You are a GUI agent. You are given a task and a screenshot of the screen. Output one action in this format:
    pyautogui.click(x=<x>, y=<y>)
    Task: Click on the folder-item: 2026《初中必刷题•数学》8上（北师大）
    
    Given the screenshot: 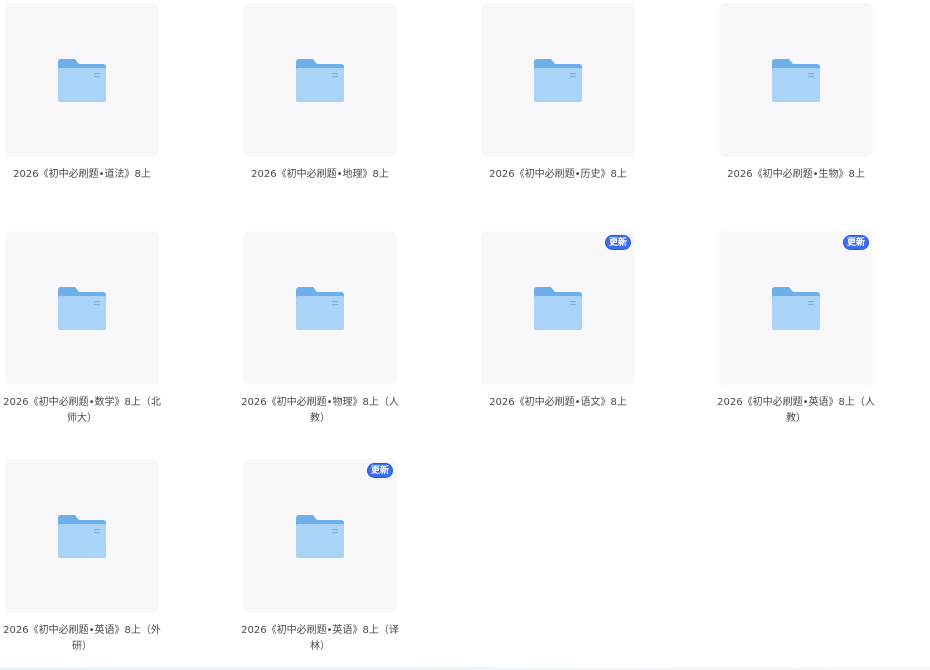 What is the action you would take?
    pyautogui.click(x=82, y=329)
    